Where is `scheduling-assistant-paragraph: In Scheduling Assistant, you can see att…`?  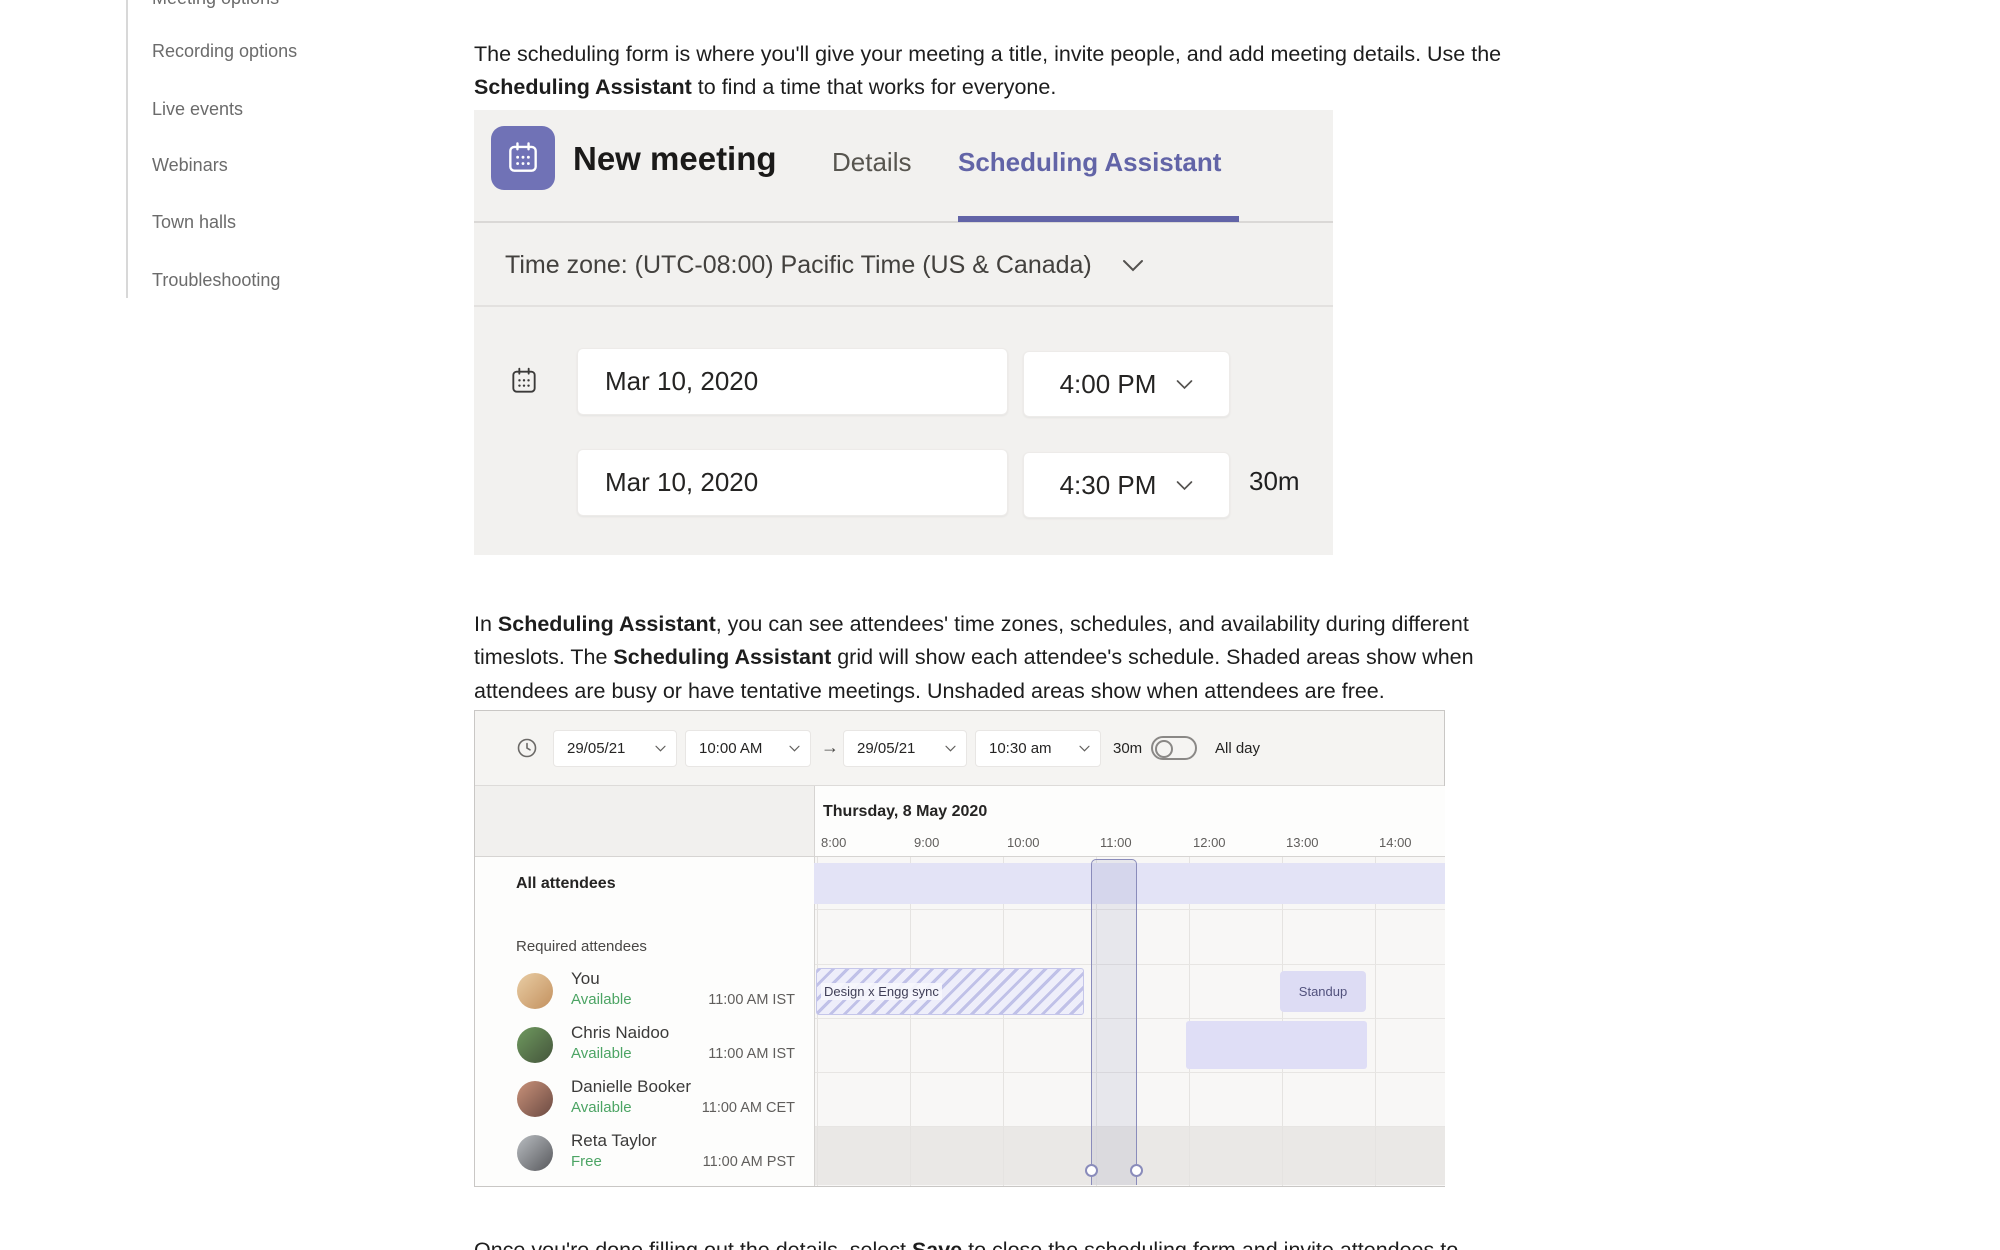 scheduling-assistant-paragraph: In Scheduling Assistant, you can see att… is located at coordinates (974, 657).